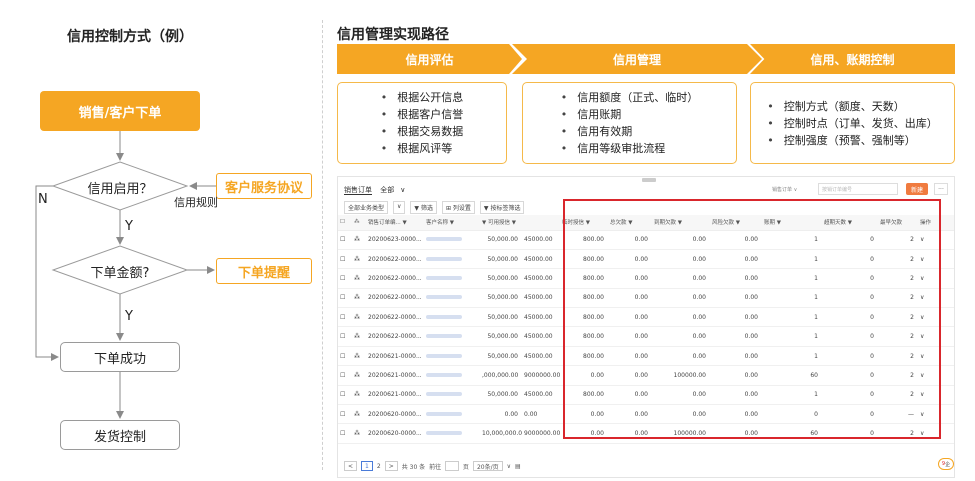 The image size is (975, 481). I want to click on stage-item: 根据公开信息, so click(422, 97).